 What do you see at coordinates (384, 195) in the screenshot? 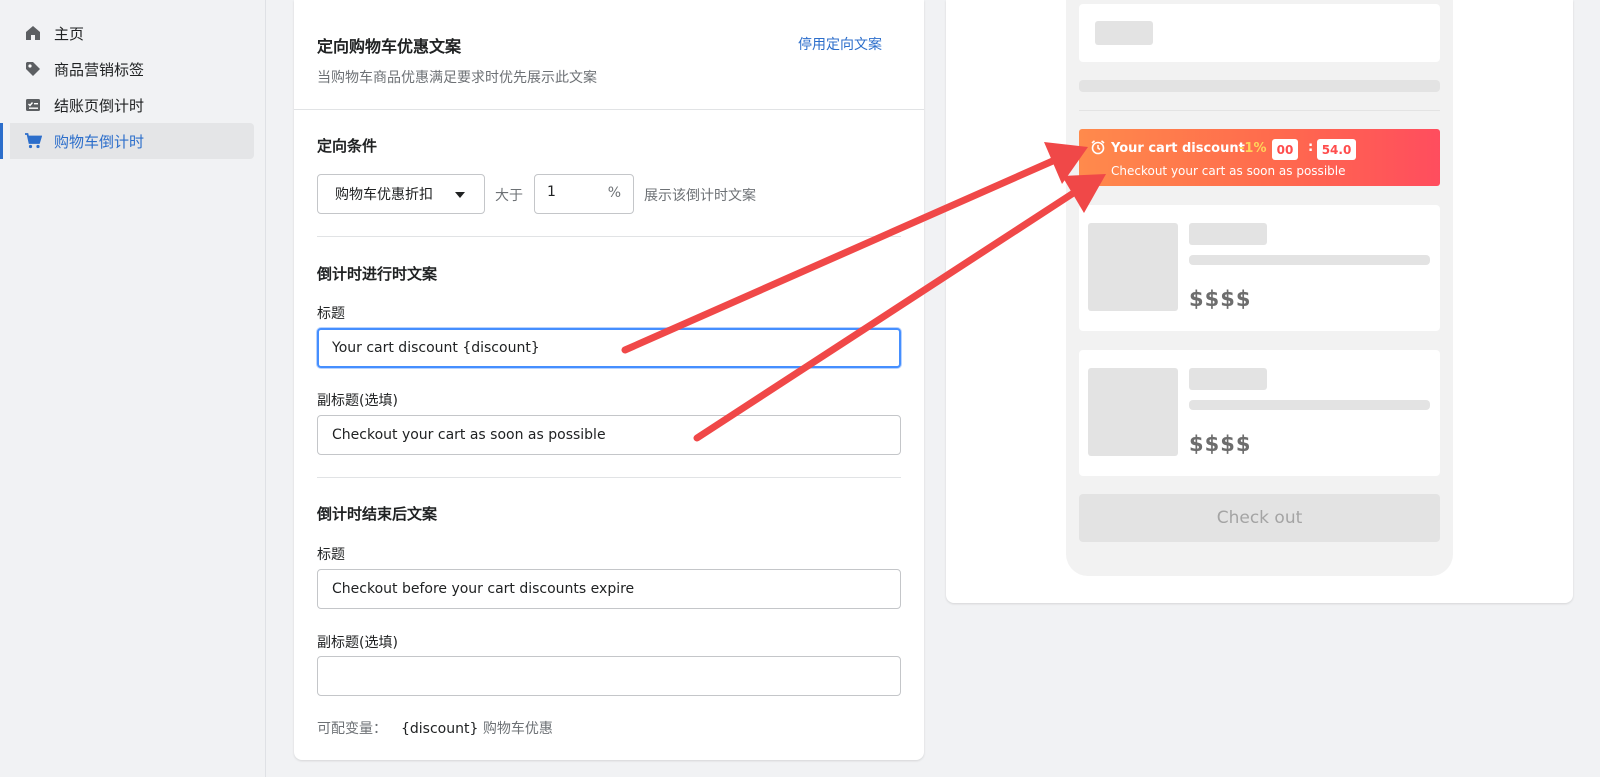
I see `condition-select-value: 购物车优惠折扣` at bounding box center [384, 195].